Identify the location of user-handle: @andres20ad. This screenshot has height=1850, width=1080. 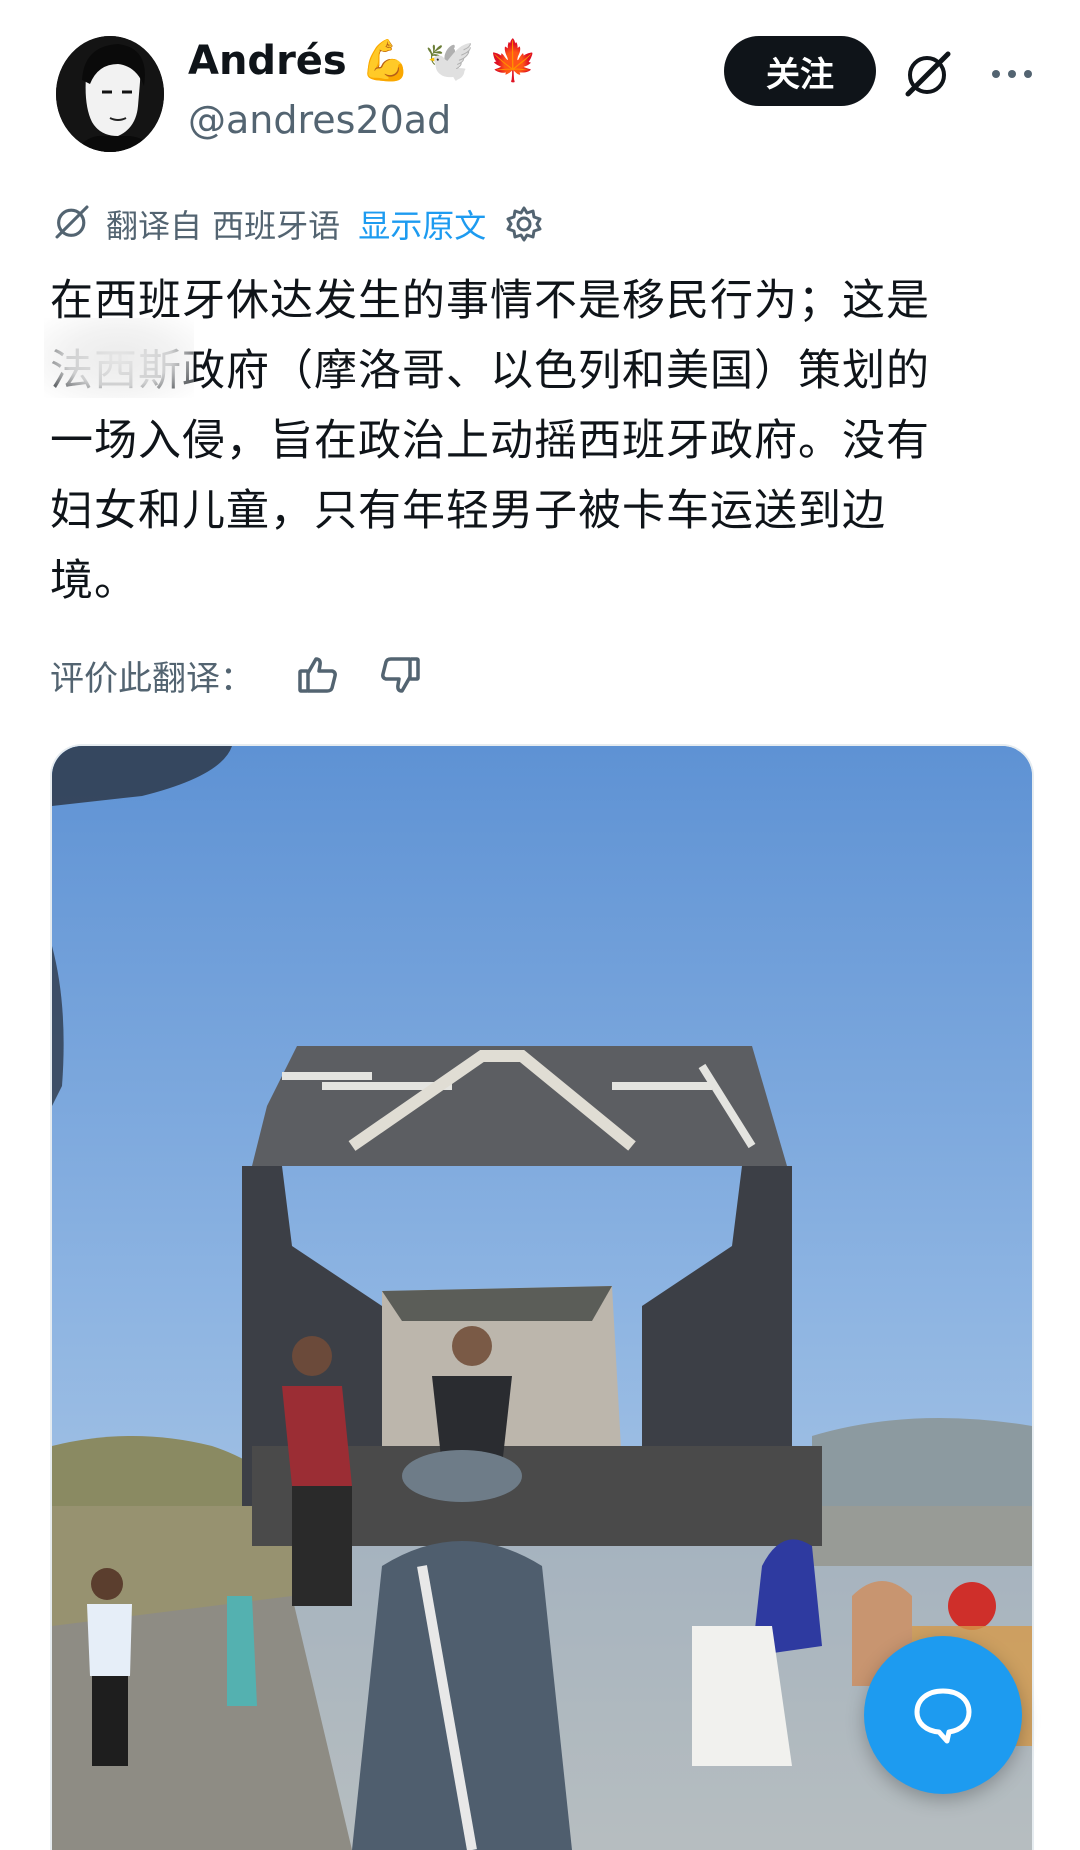
(319, 120).